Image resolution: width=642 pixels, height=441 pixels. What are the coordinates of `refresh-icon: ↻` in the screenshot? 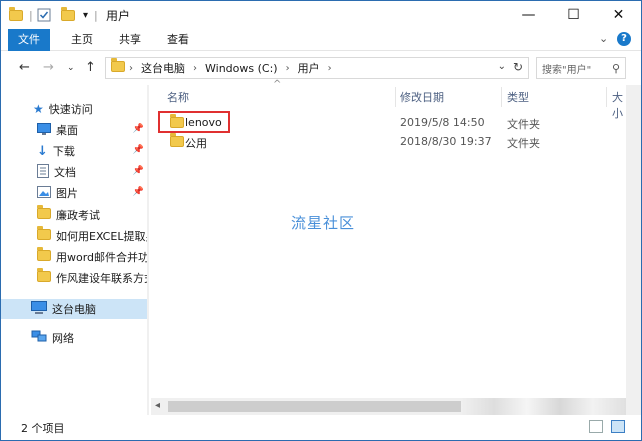 It's located at (518, 67).